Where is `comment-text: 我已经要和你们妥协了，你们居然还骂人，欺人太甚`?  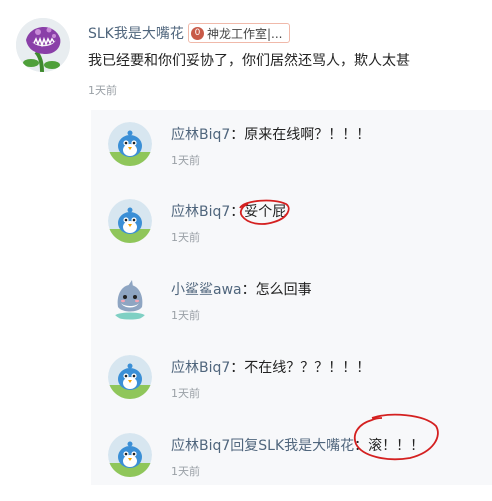
comment-text: 我已经要和你们妥协了，你们居然还骂人，欺人太甚 is located at coordinates (249, 61).